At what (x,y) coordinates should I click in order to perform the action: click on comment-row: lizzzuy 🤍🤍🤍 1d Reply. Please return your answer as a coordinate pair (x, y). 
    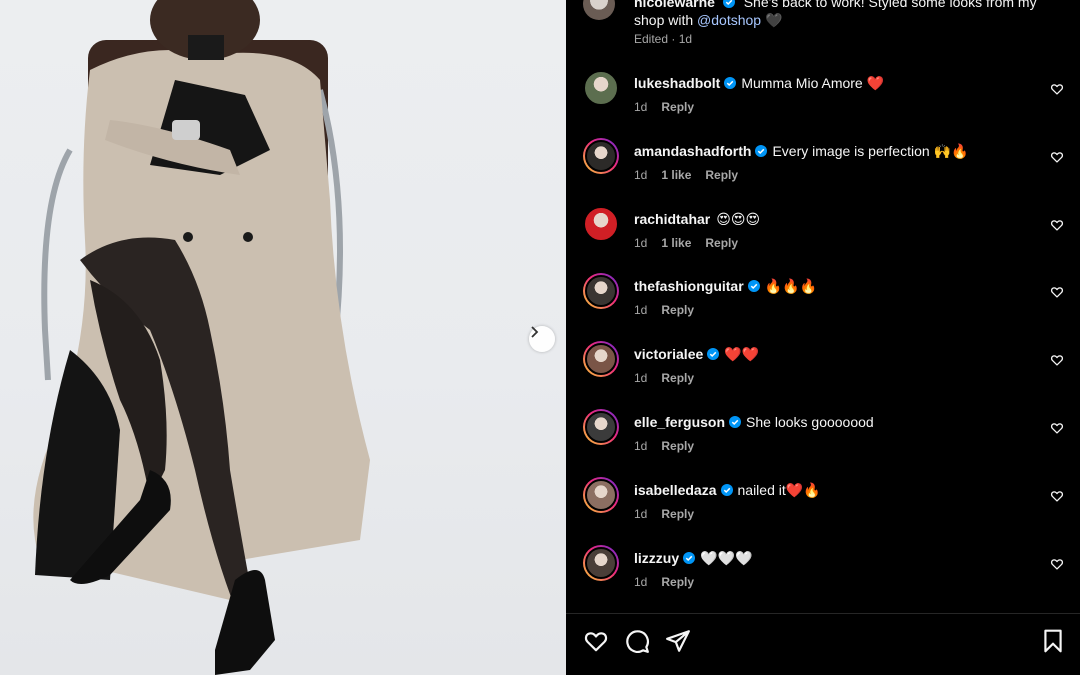
    Looking at the image, I should click on (823, 578).